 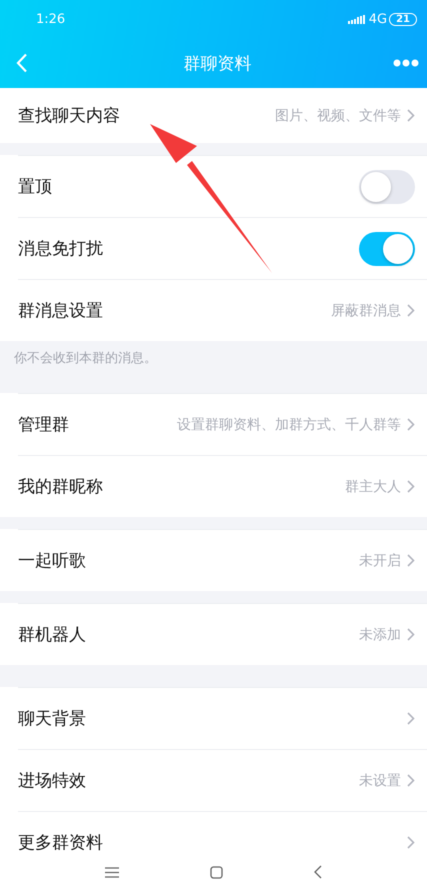 I want to click on row-value: 图片、视频、文件等, so click(x=338, y=115).